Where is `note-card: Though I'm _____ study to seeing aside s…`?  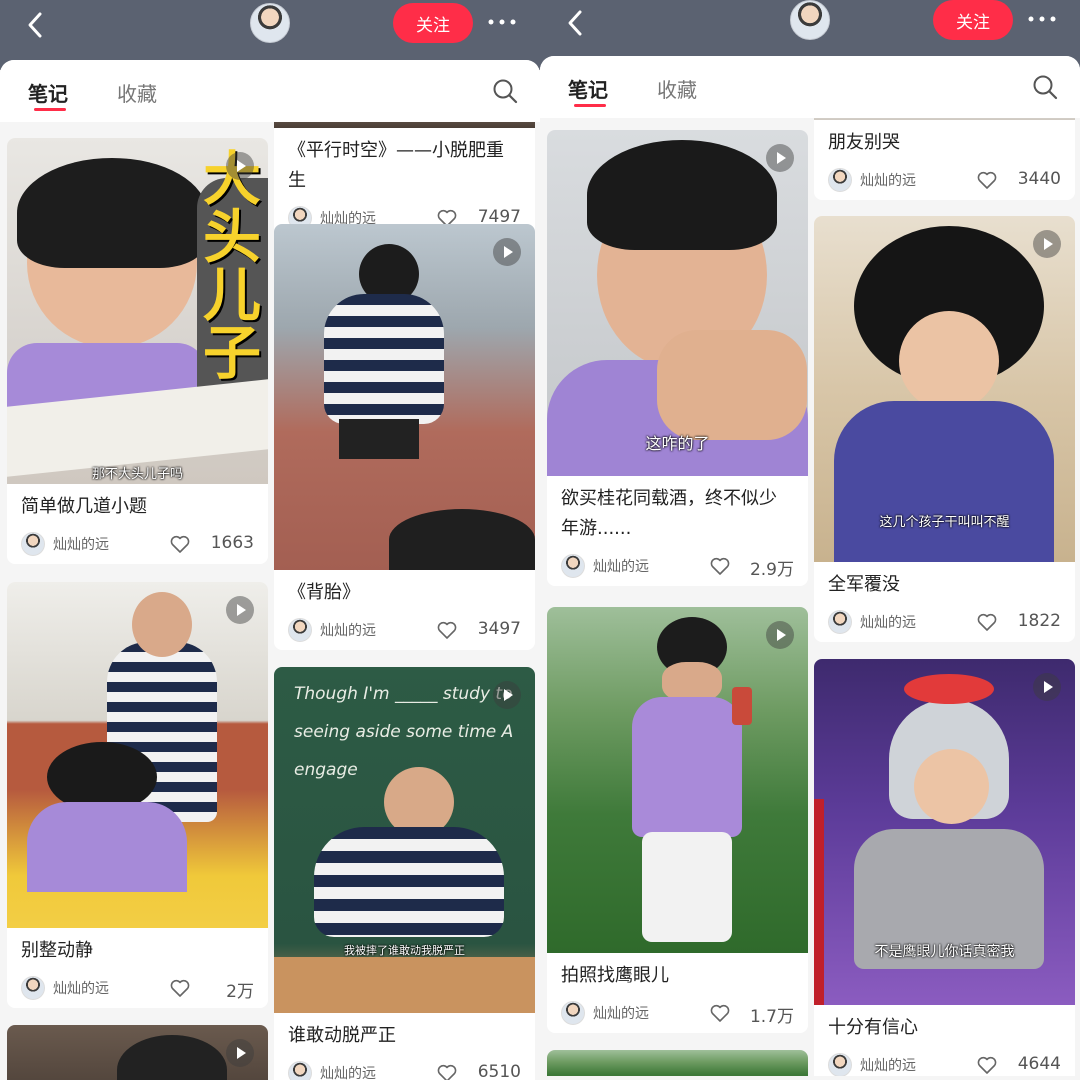
note-card: Though I'm _____ study to seeing aside s… is located at coordinates (404, 873).